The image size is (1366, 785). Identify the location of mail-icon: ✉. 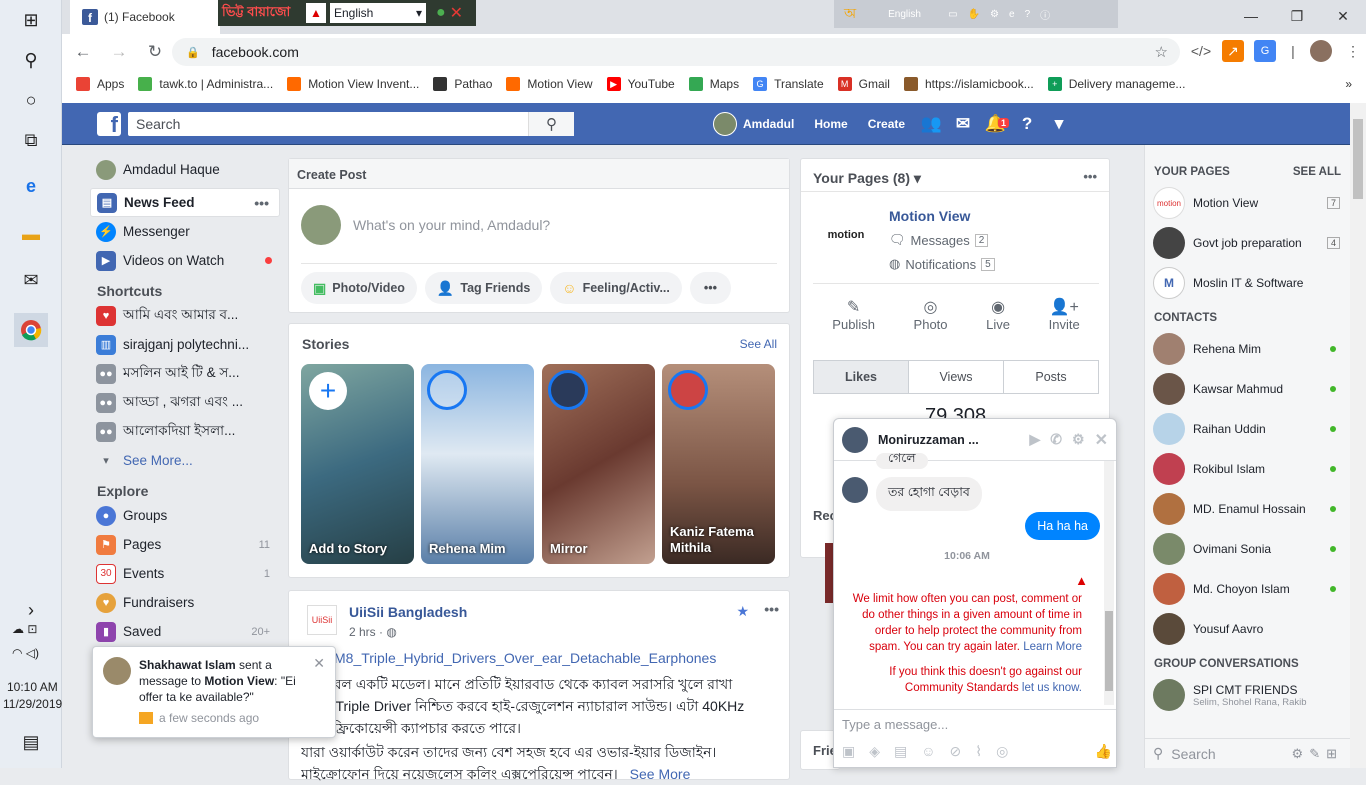
(31, 280).